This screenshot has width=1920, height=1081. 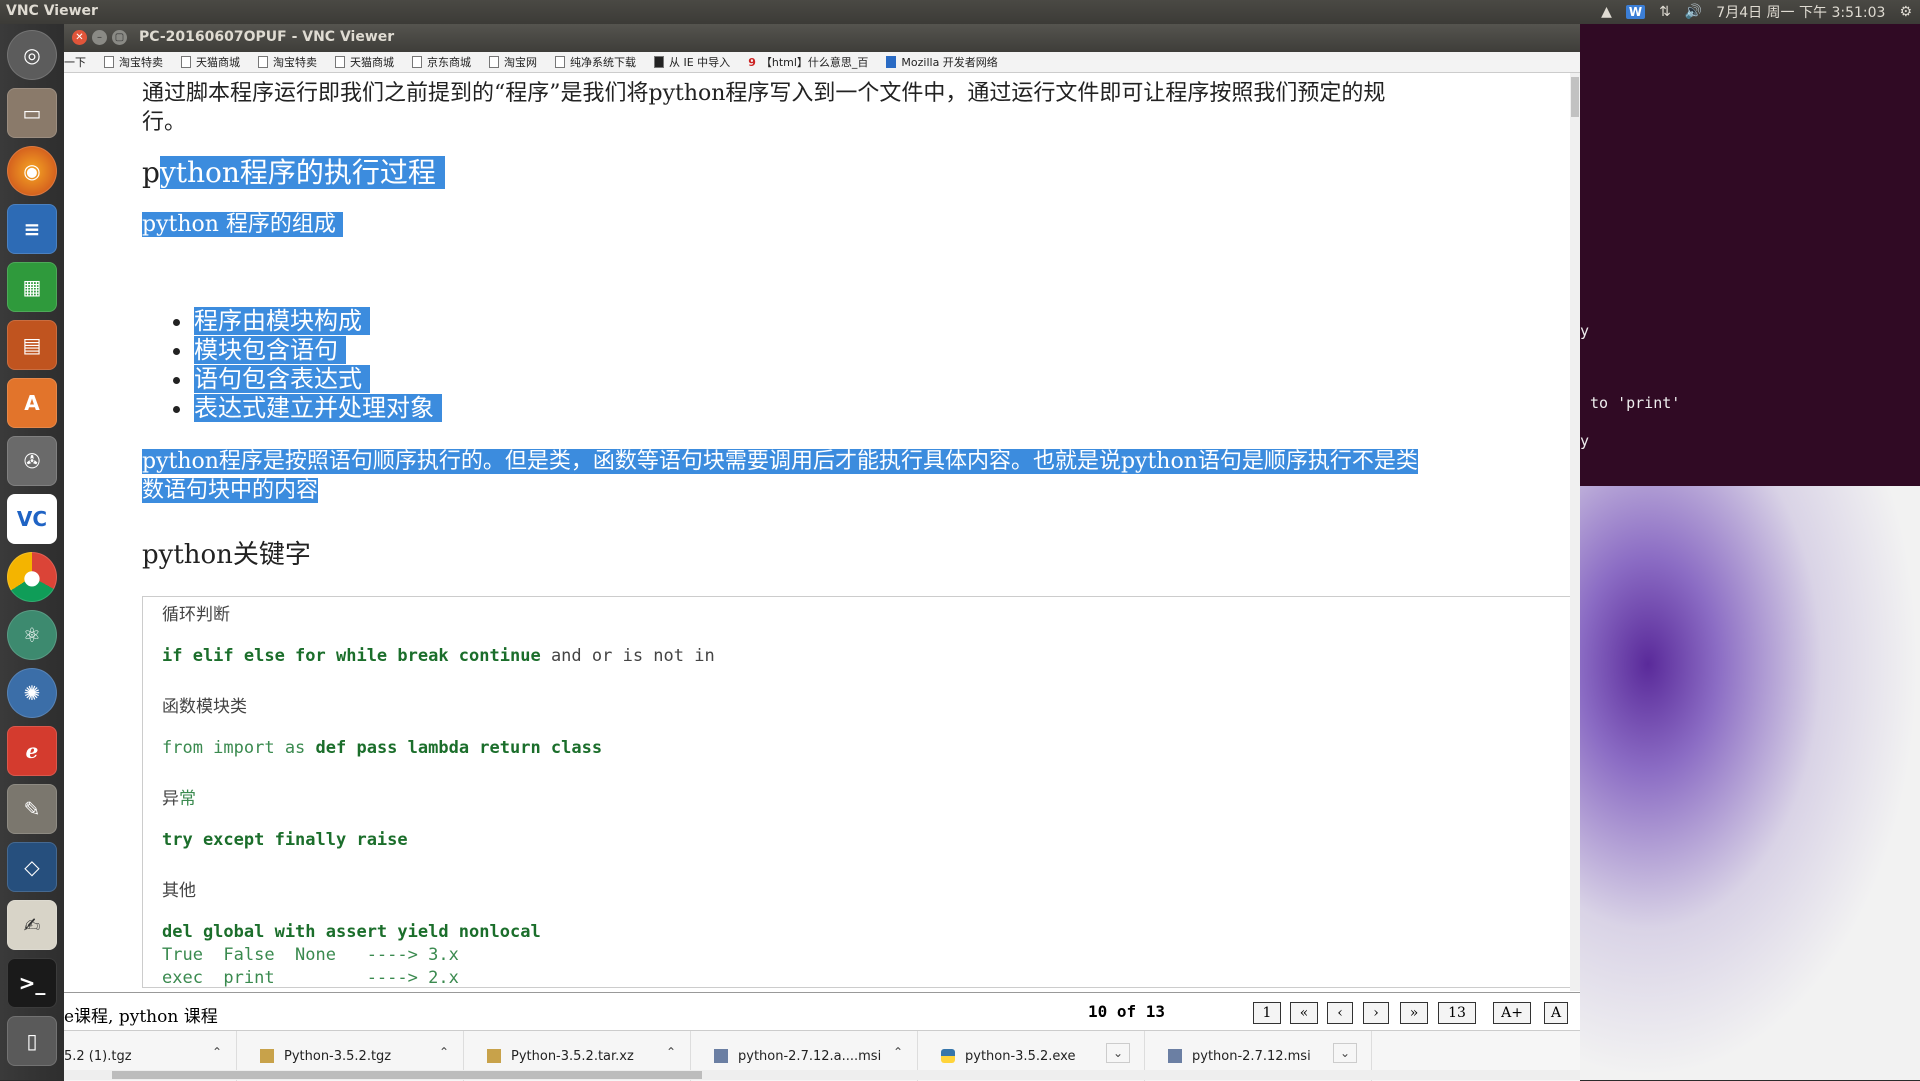 I want to click on terminal-line: to 'print', so click(x=1635, y=403).